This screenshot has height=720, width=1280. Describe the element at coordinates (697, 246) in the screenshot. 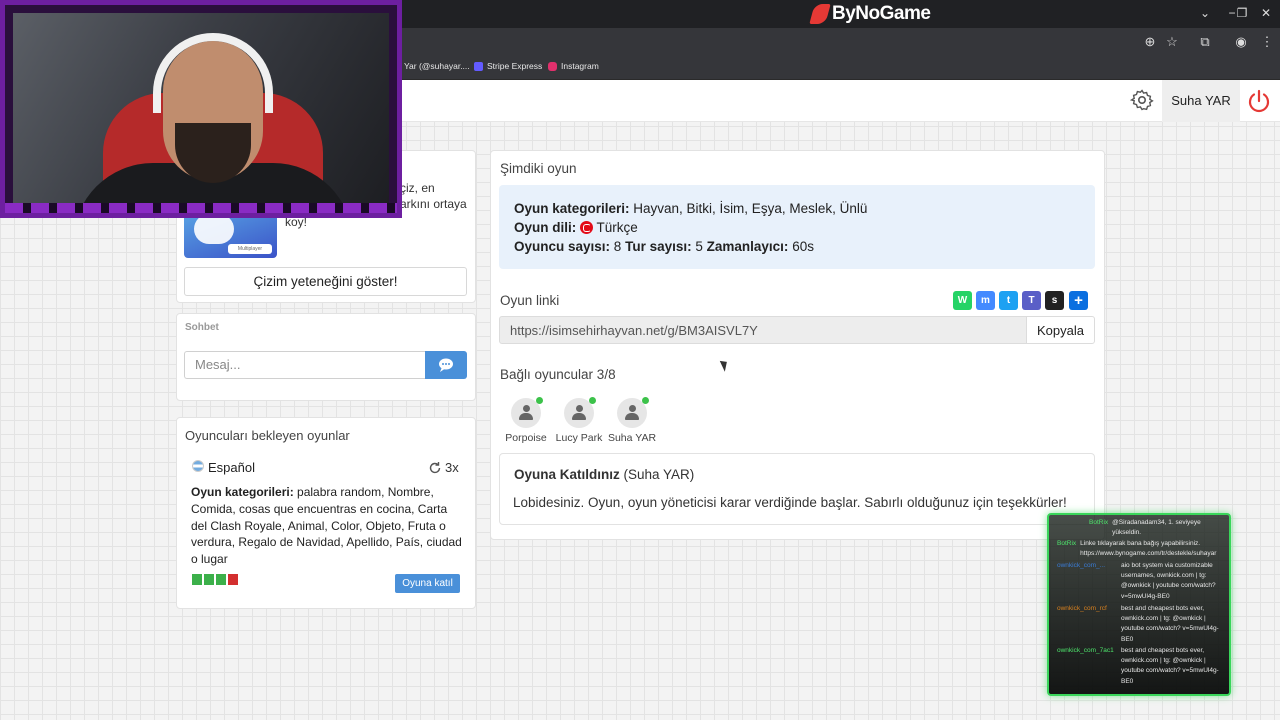

I see `rounds-value: 5` at that location.